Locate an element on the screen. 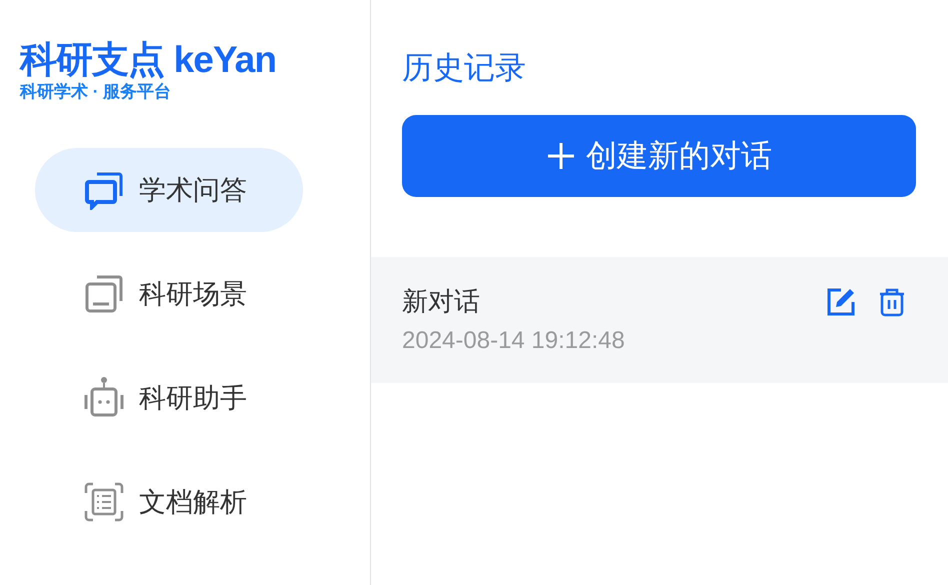 The height and width of the screenshot is (585, 948). chat-timestamp: 2024-08-14 19:12:48 is located at coordinates (513, 341).